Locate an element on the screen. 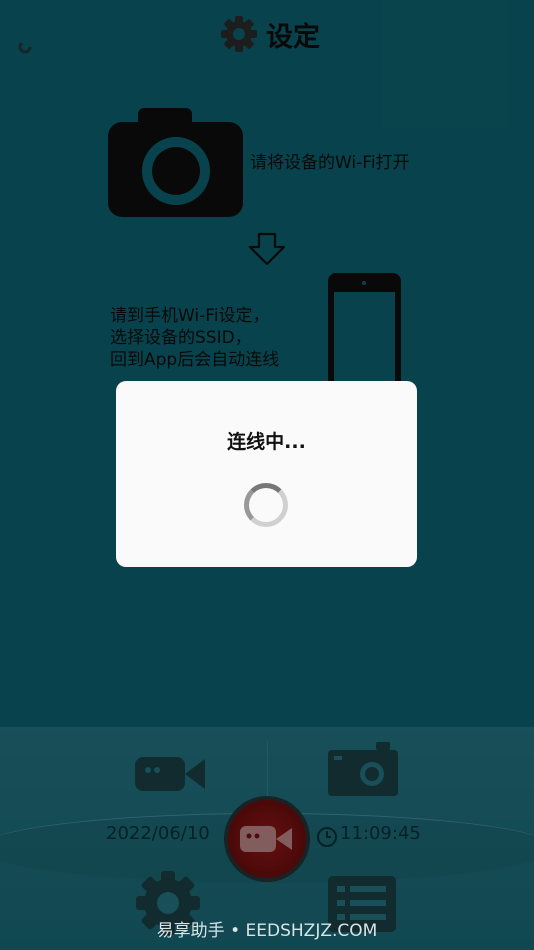  loading-spinner-icon is located at coordinates (266, 505).